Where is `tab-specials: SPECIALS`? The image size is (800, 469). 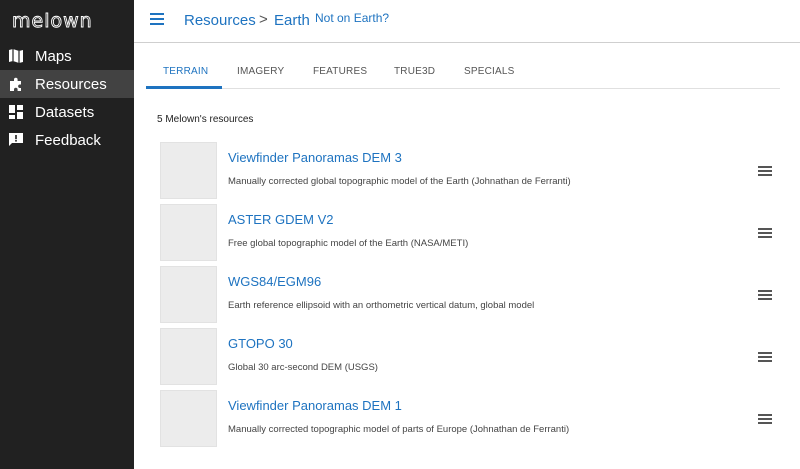
tab-specials: SPECIALS is located at coordinates (489, 71).